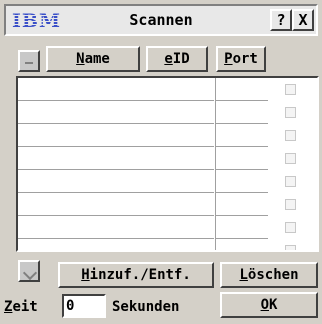  Describe the element at coordinates (177, 59) in the screenshot. I see `column-header-eid: eID` at that location.